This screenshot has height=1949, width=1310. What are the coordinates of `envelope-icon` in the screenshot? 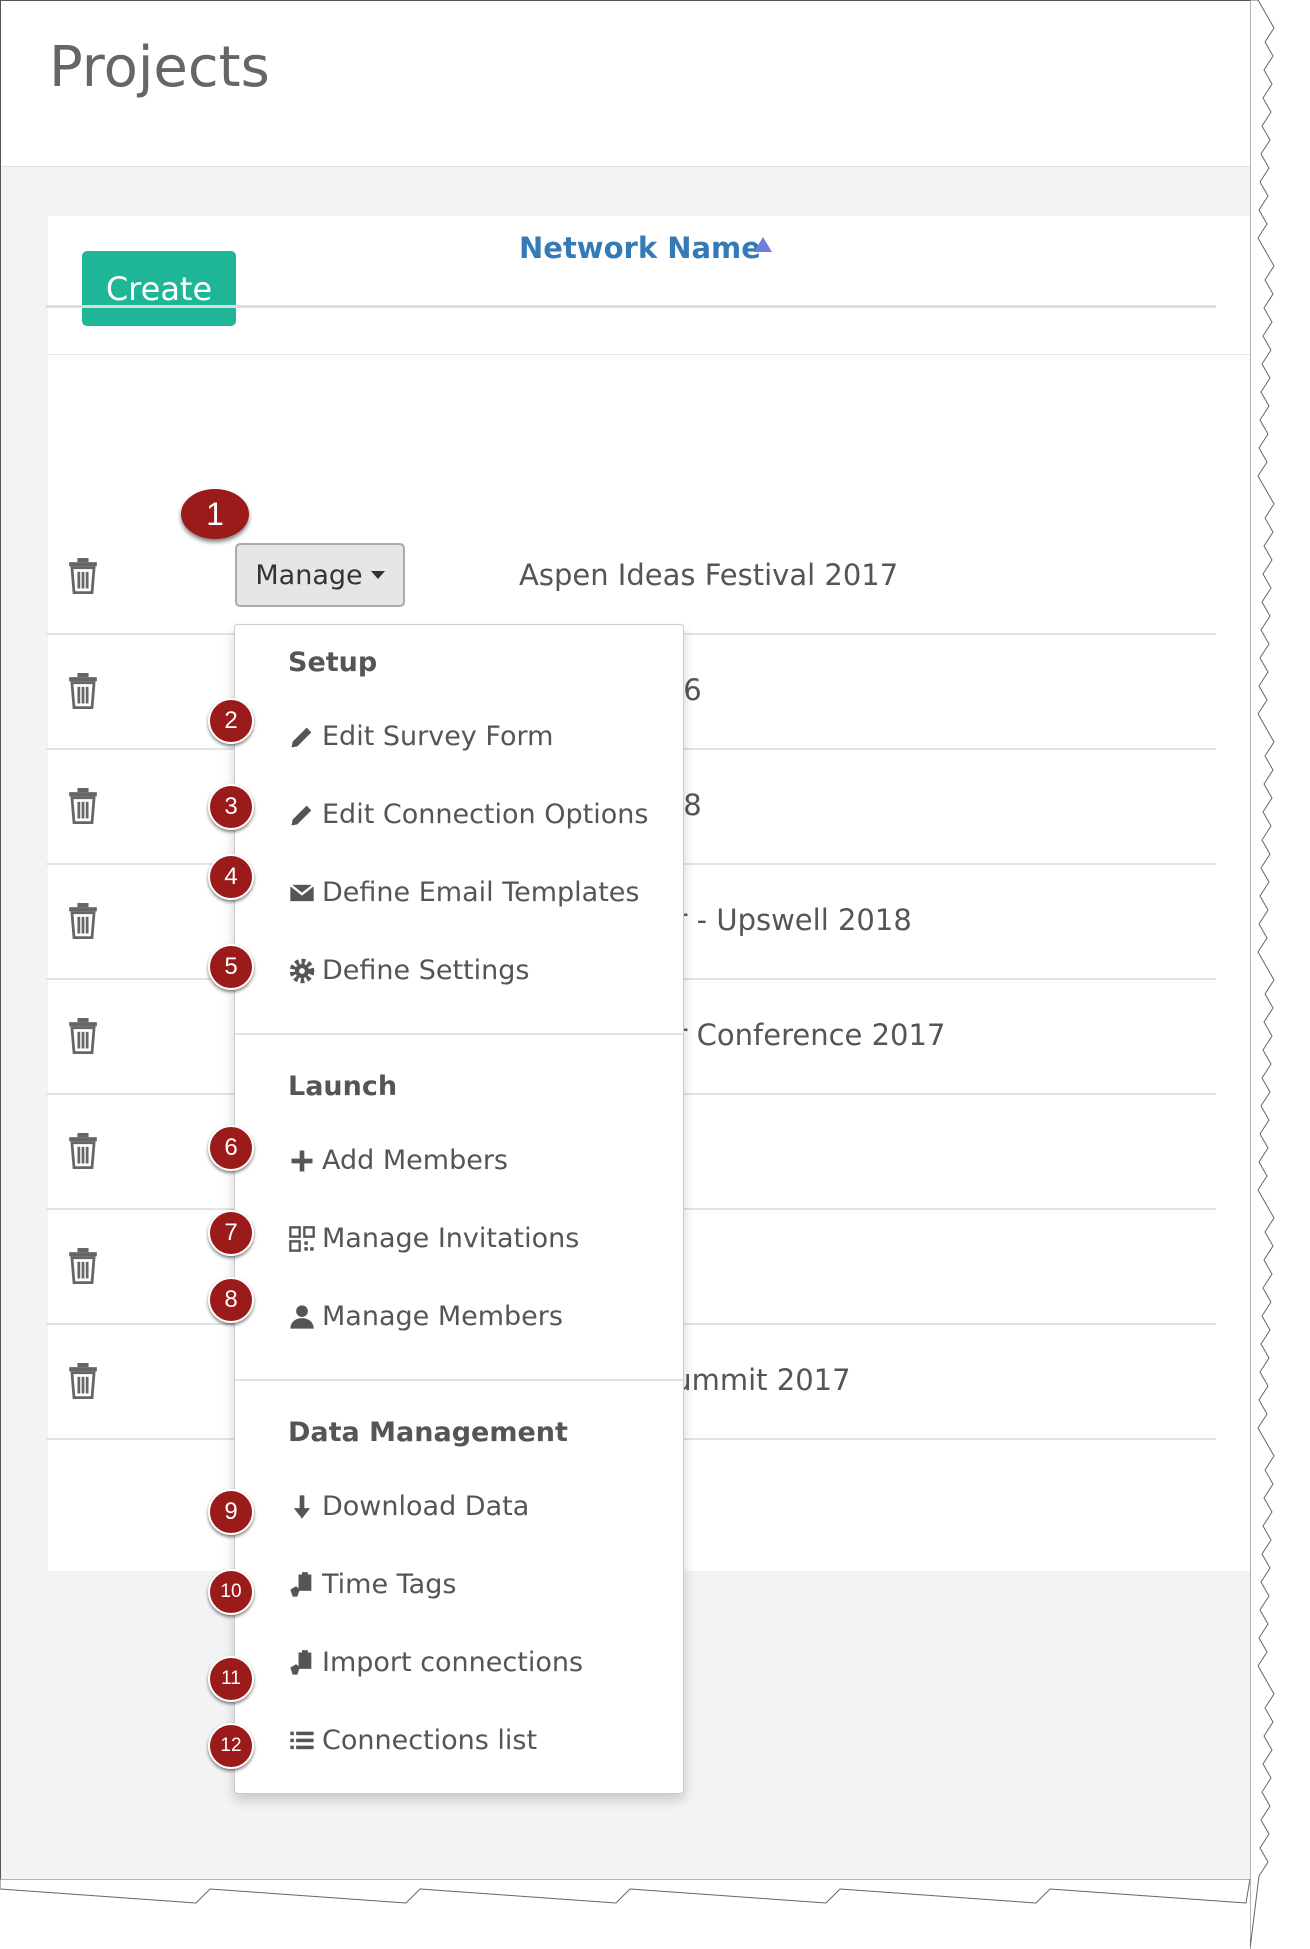 It's located at (302, 892).